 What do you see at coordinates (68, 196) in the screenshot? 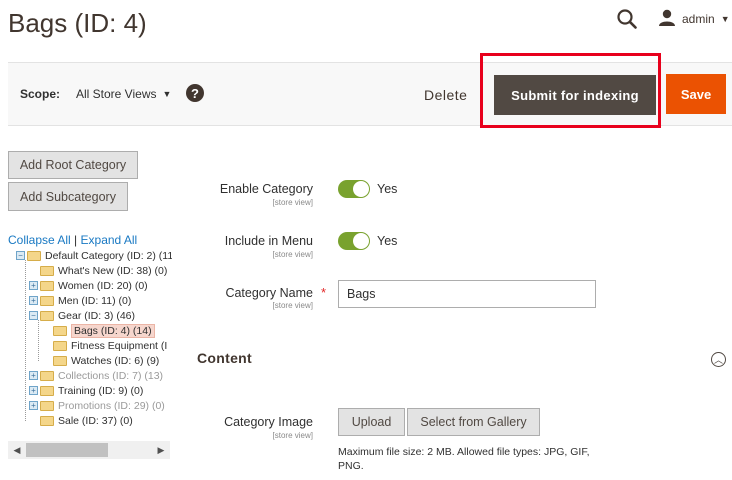
I see `add-subcategory-button: Add Subcategory` at bounding box center [68, 196].